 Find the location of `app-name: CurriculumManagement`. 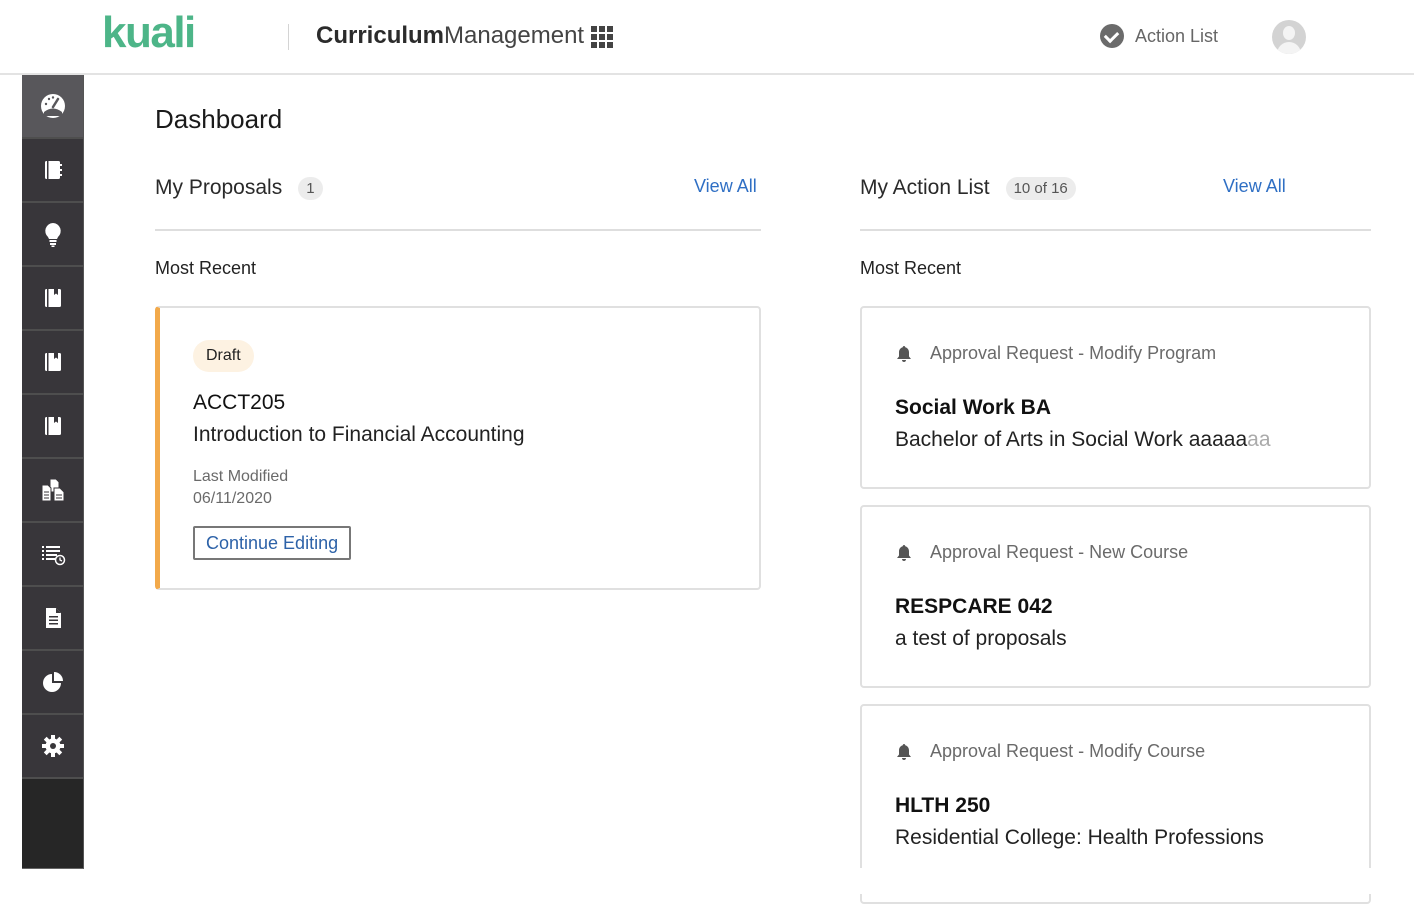

app-name: CurriculumManagement is located at coordinates (450, 36).